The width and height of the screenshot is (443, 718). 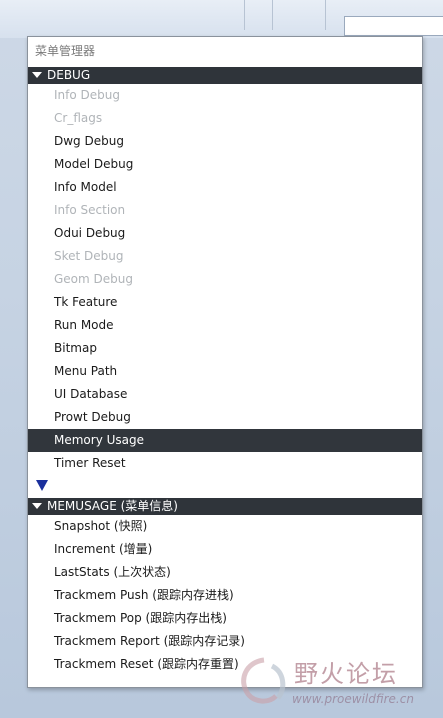 What do you see at coordinates (225, 463) in the screenshot?
I see `menu-item-timer-reset: Timer Reset` at bounding box center [225, 463].